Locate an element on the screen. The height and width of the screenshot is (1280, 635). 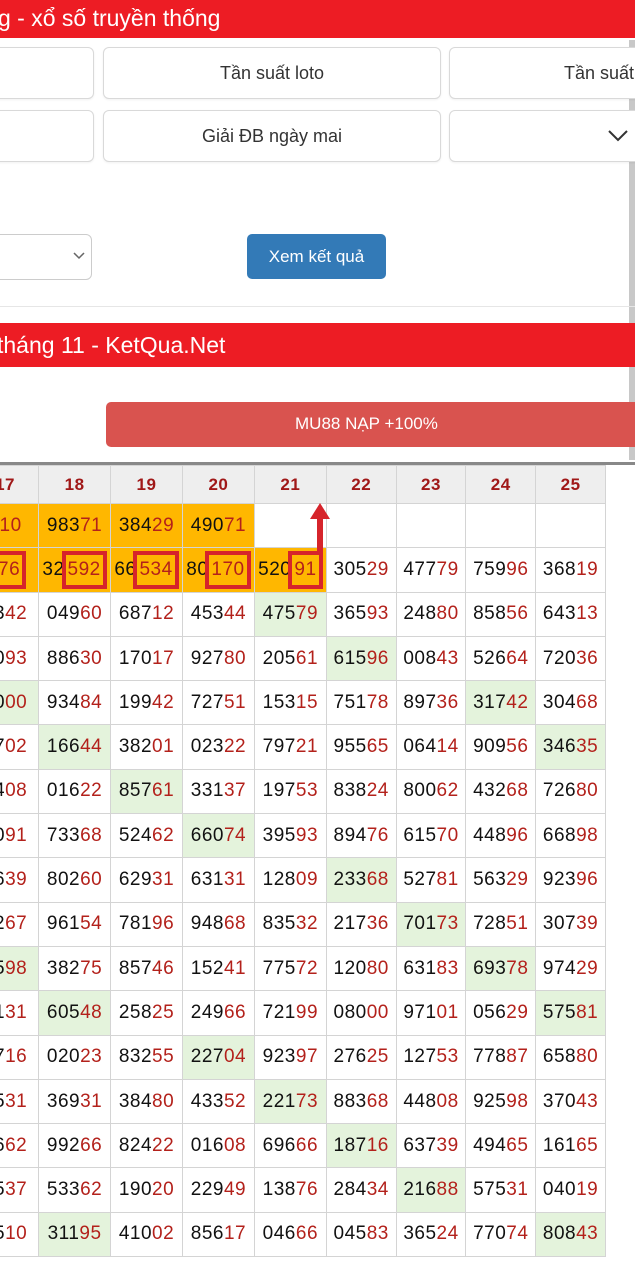
number-head: 395 is located at coordinates (279, 835).